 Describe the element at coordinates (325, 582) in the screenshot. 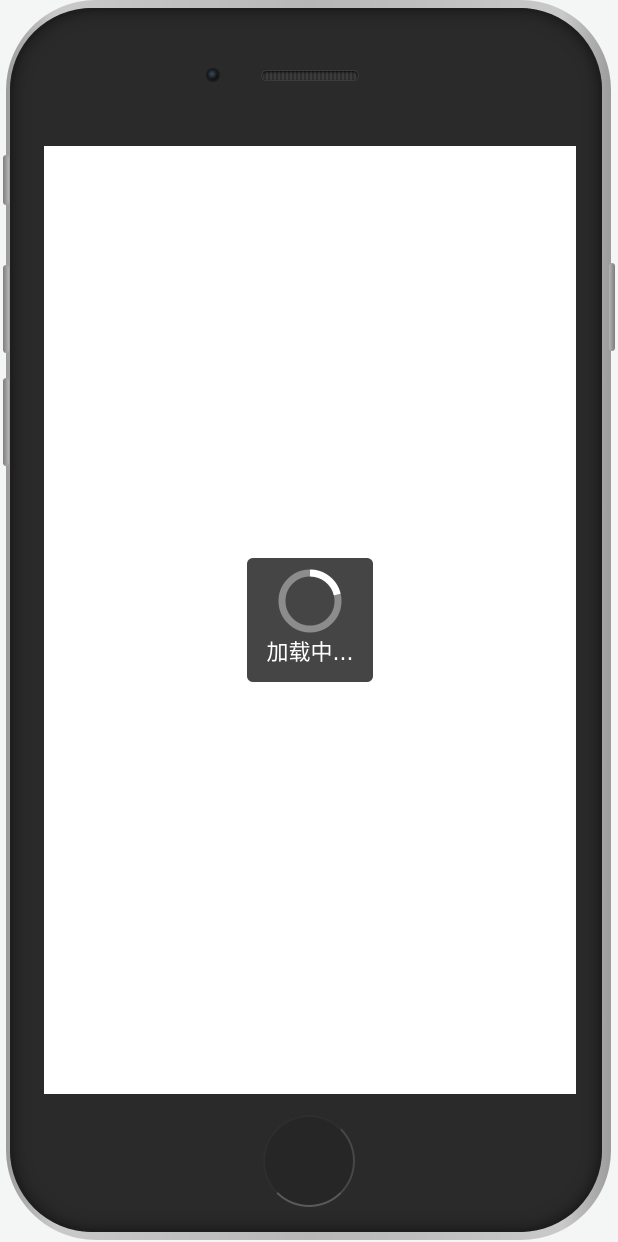

I see `spinner-arc` at that location.